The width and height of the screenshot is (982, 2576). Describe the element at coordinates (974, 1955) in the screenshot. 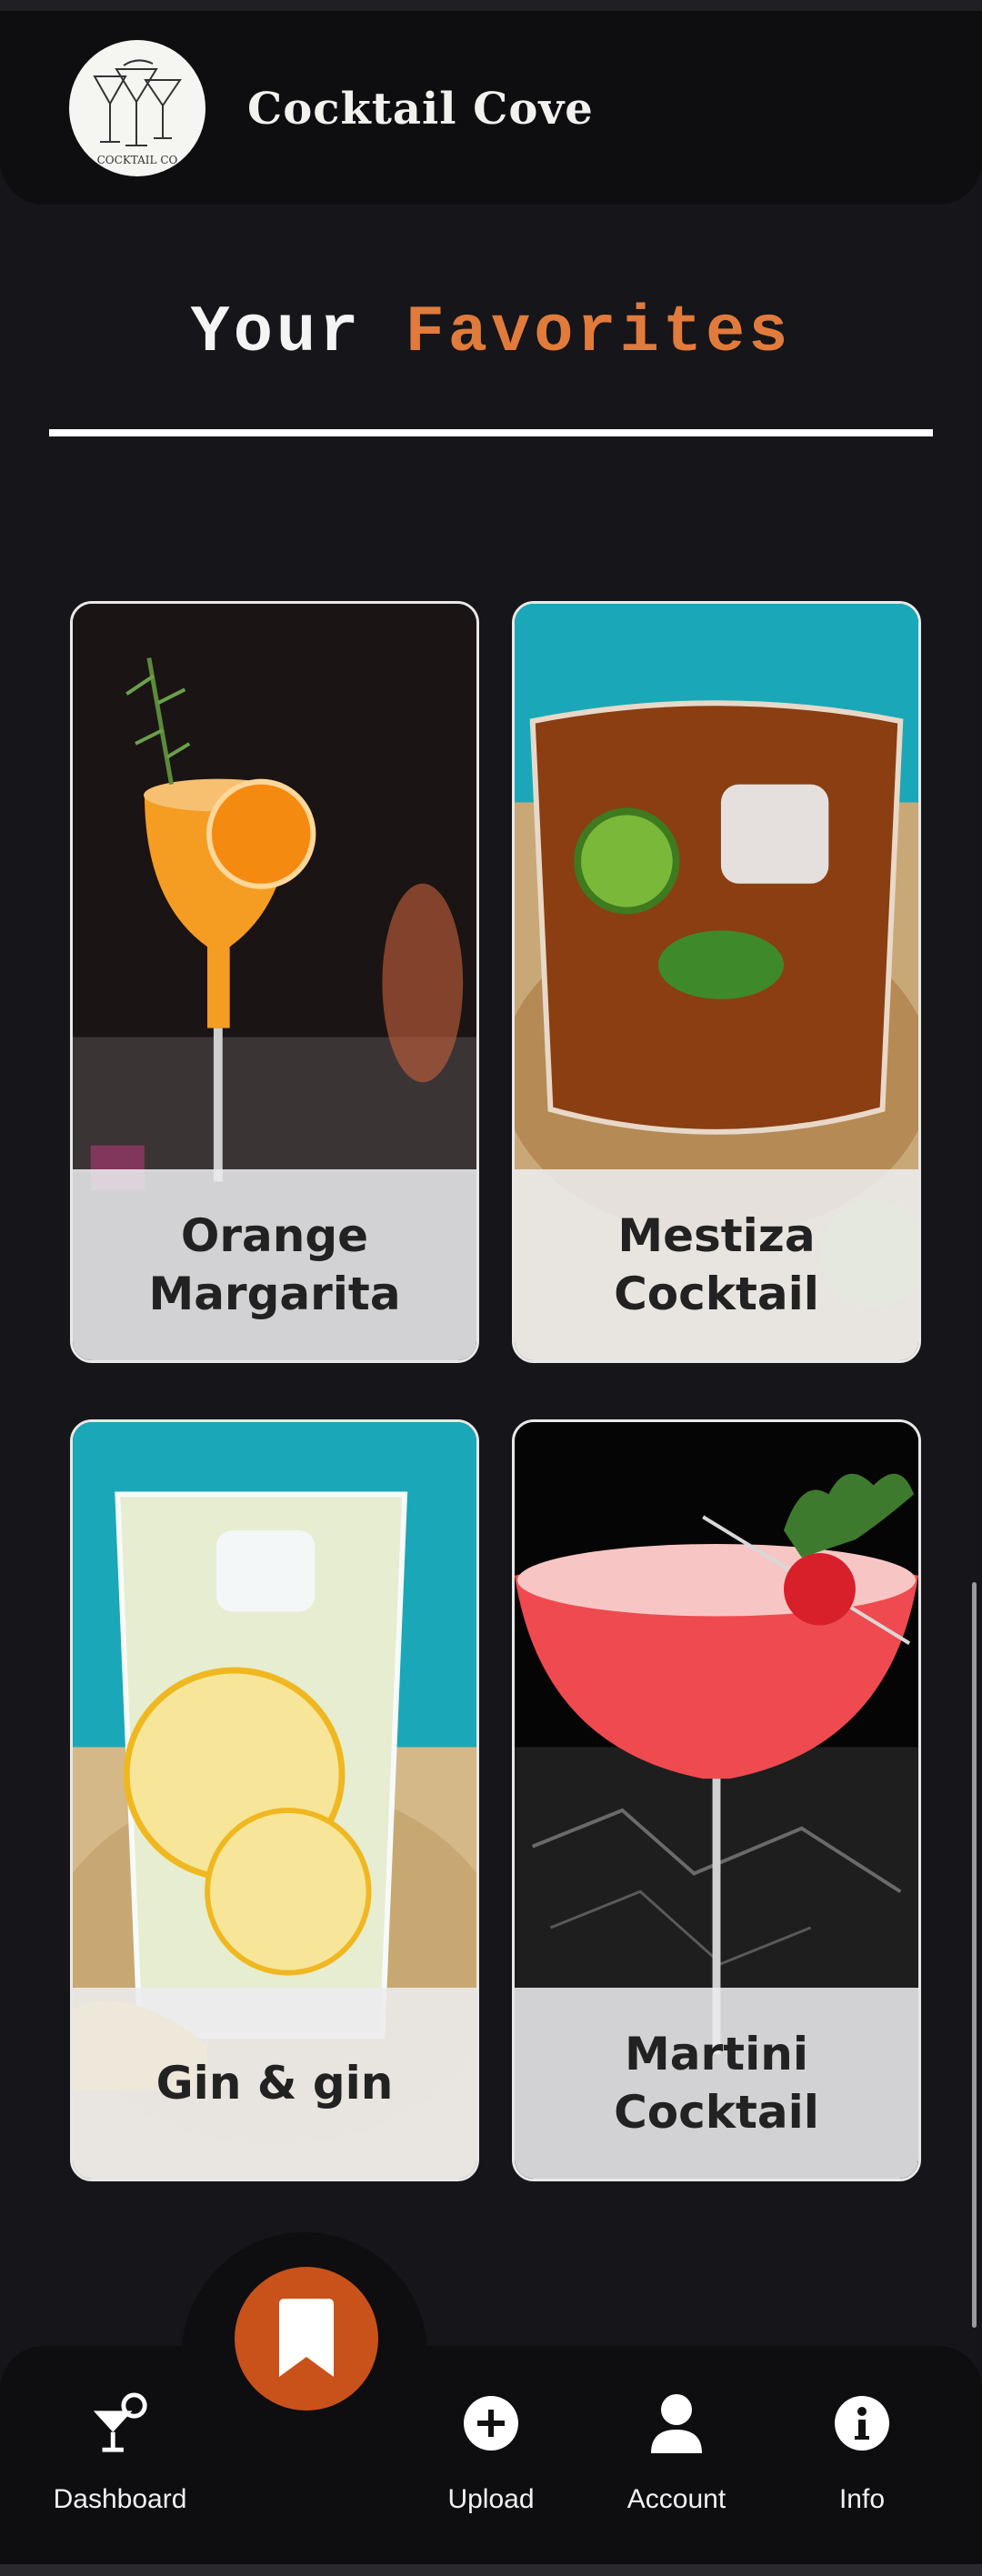

I see `scrollbar` at that location.